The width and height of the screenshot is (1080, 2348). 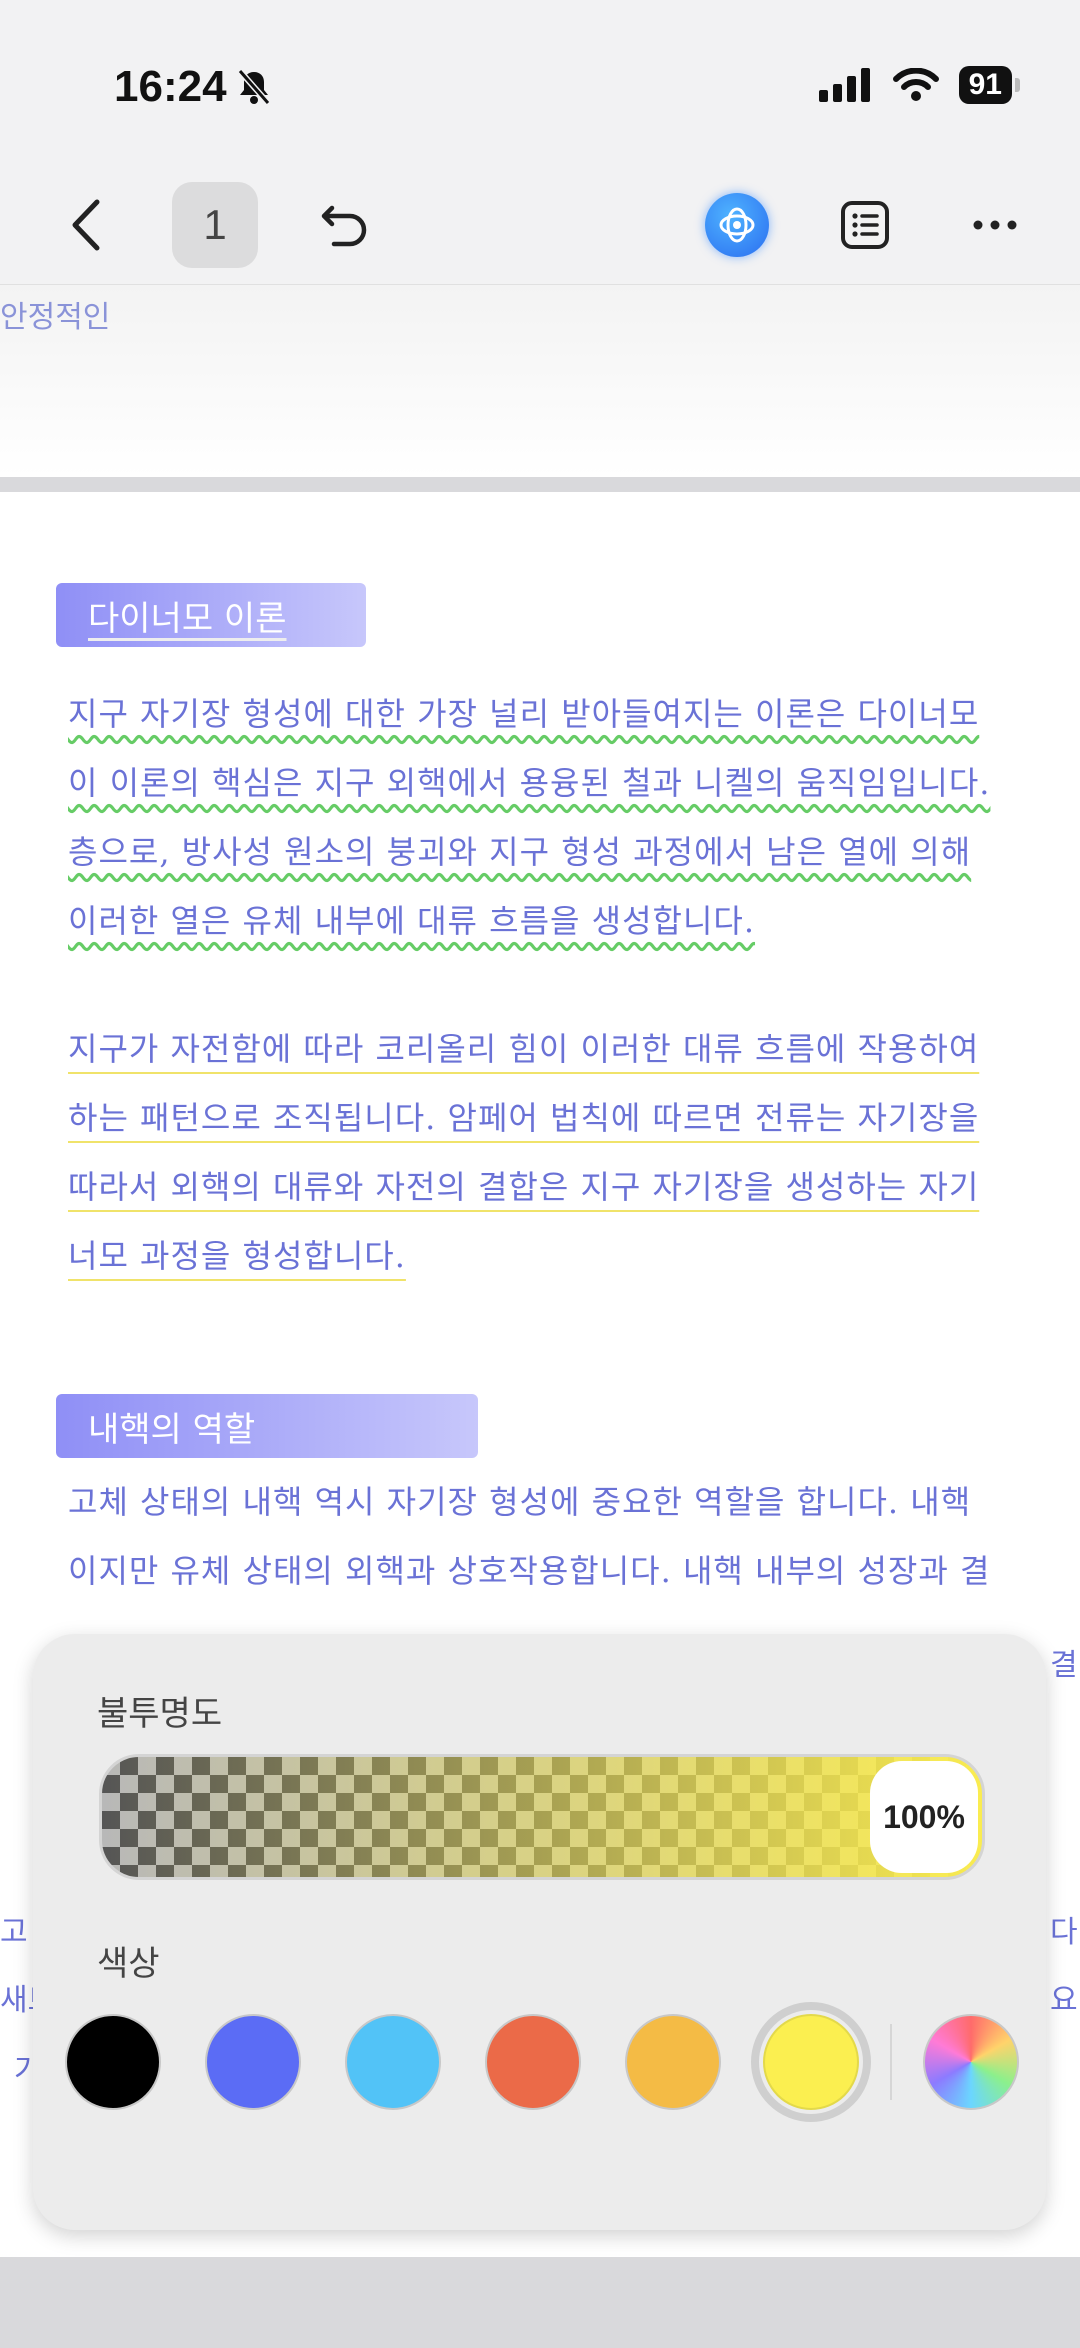 What do you see at coordinates (540, 85) in the screenshot?
I see `status-bar: 16:24 91` at bounding box center [540, 85].